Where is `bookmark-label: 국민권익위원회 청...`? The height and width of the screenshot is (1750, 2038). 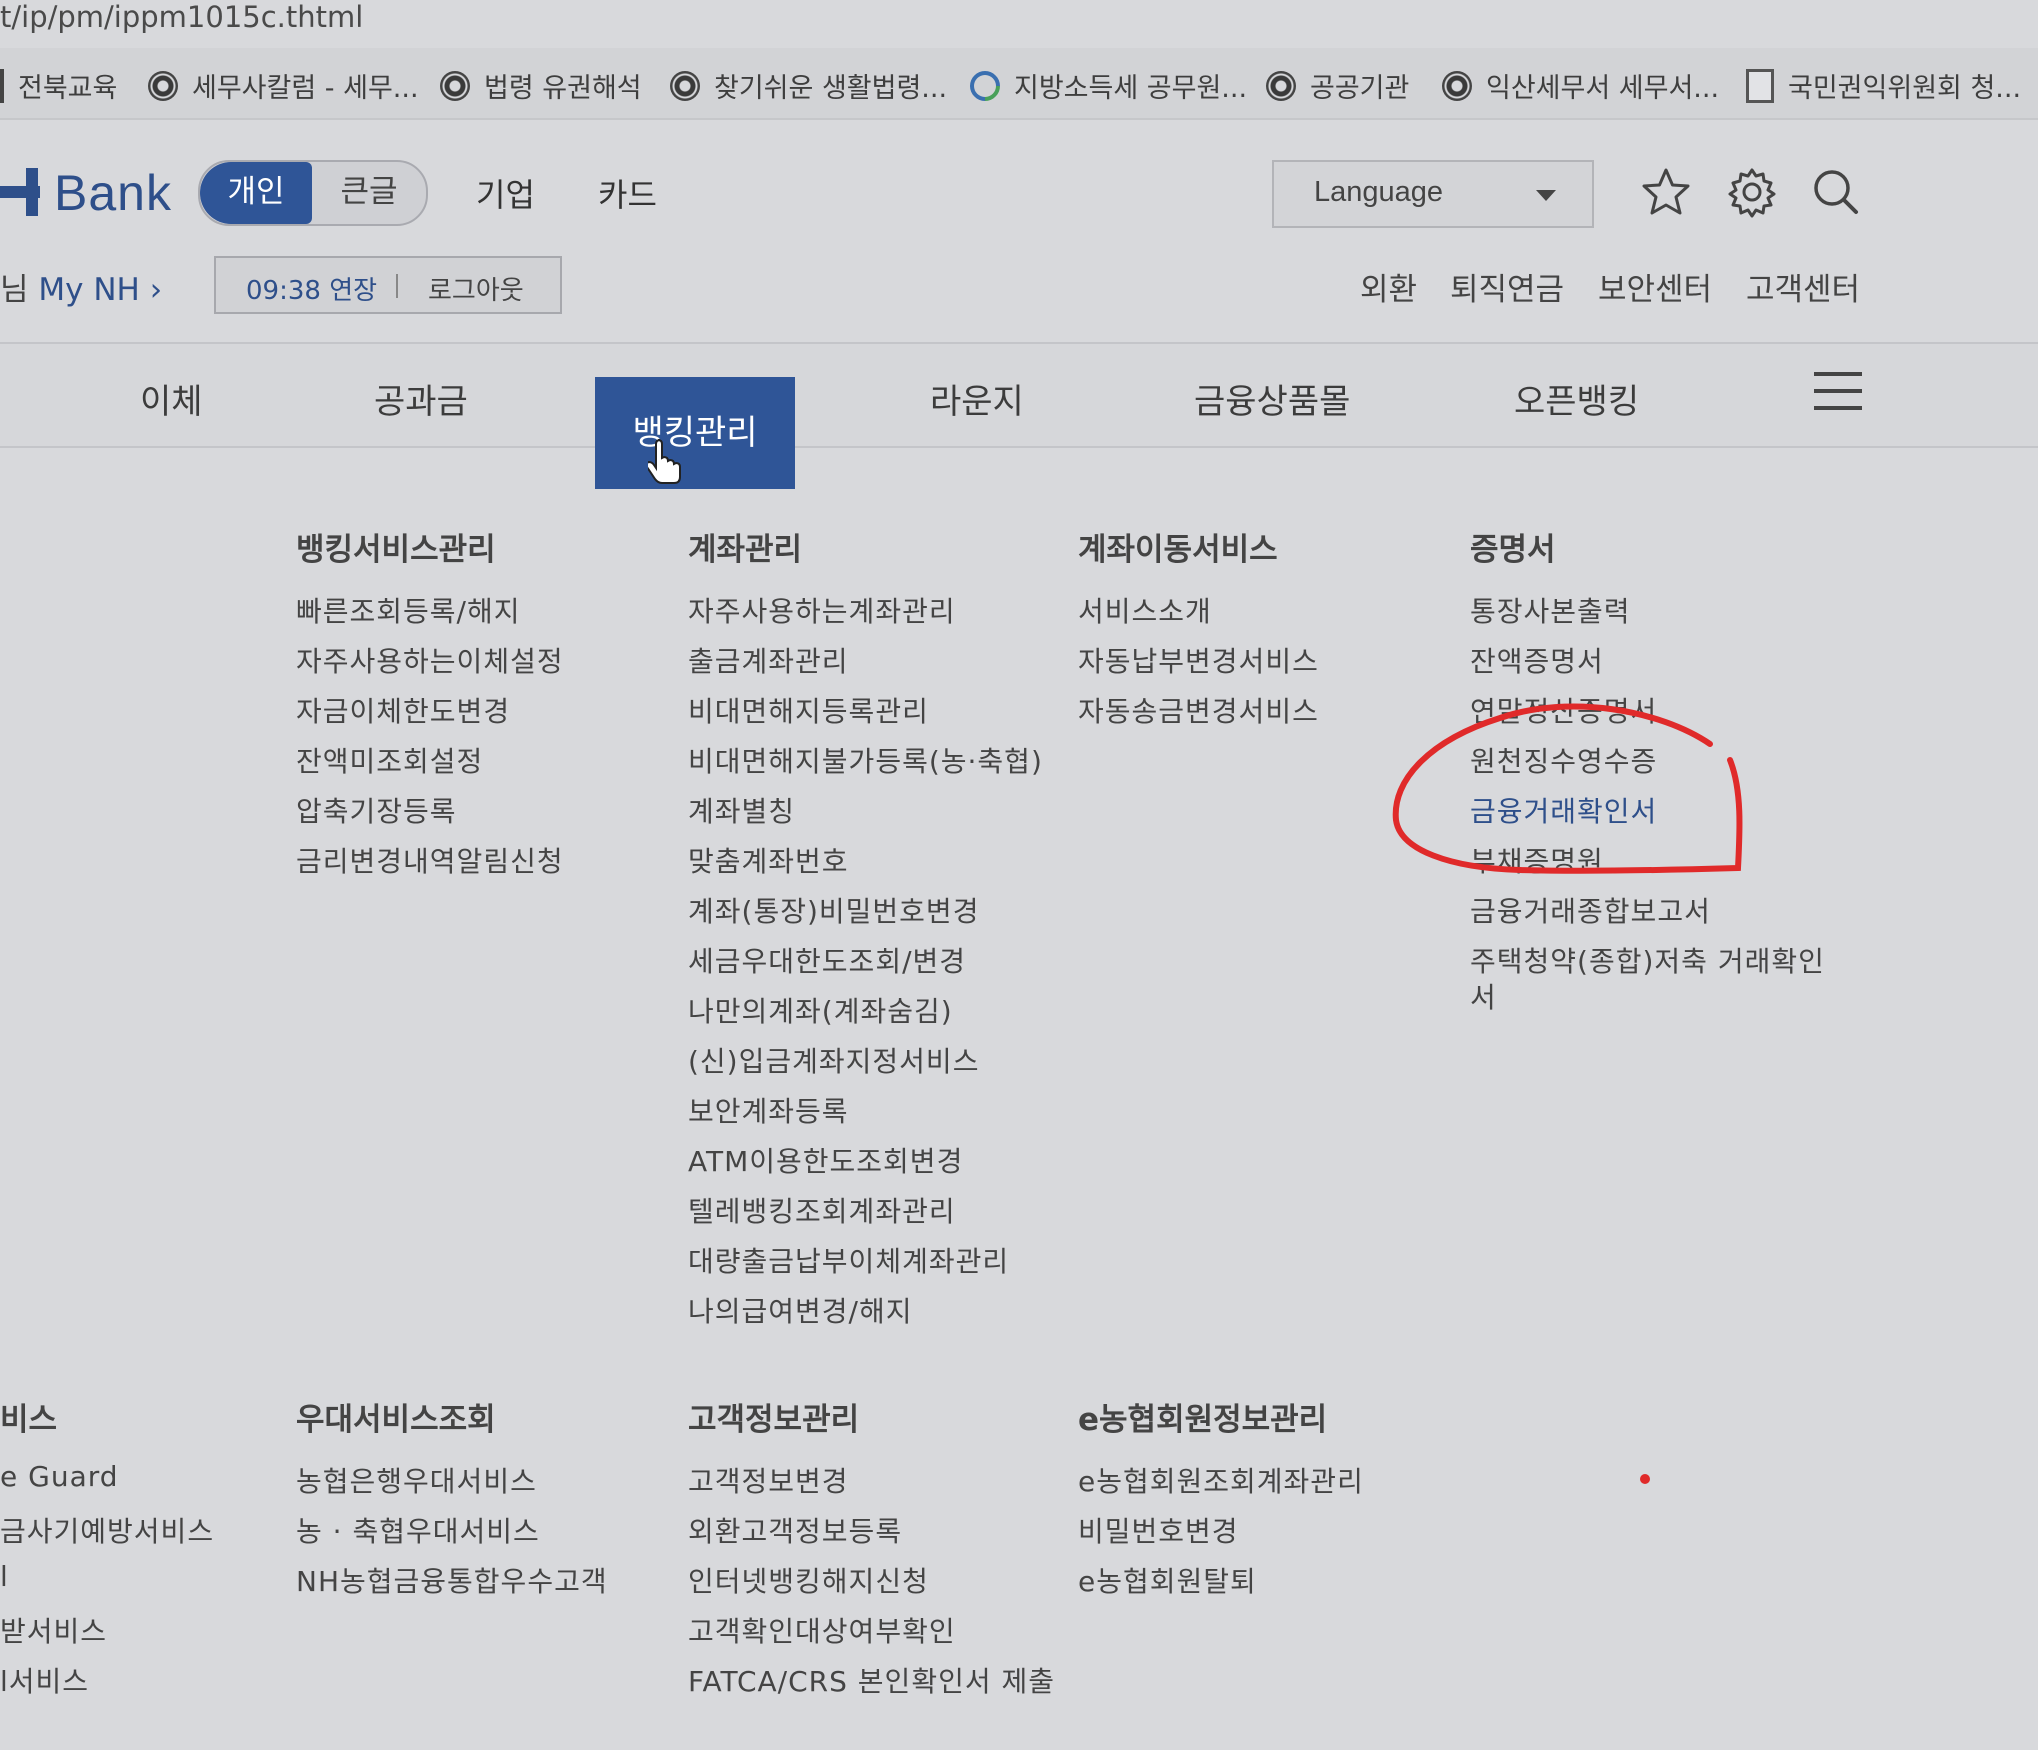
bookmark-label: 국민권익위원회 청... is located at coordinates (1905, 88).